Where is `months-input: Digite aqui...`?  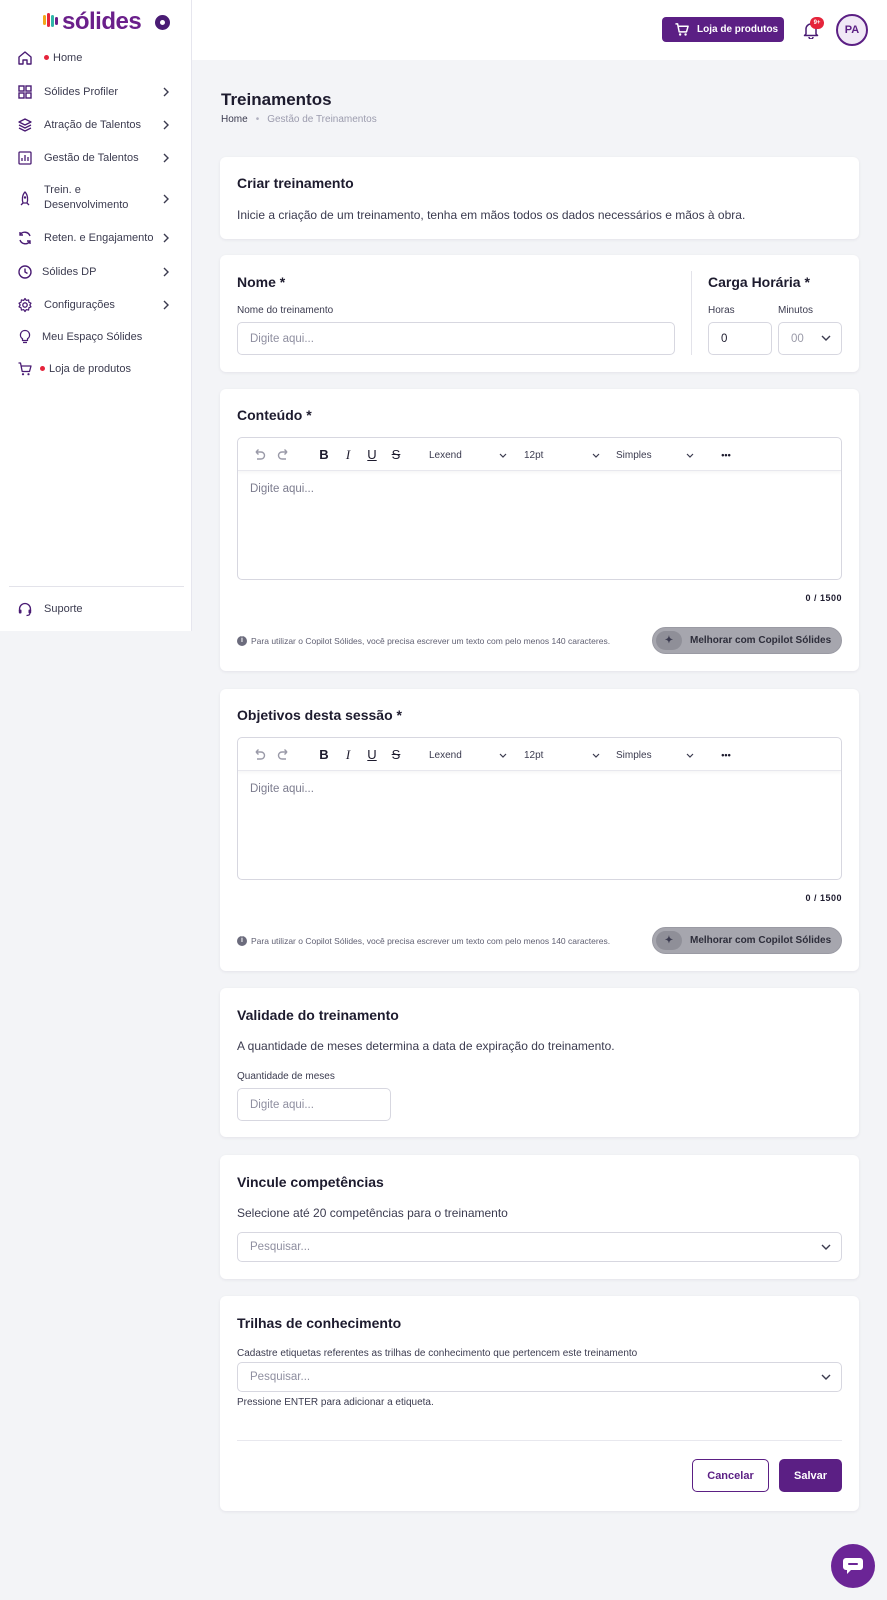
months-input: Digite aqui... is located at coordinates (314, 1104).